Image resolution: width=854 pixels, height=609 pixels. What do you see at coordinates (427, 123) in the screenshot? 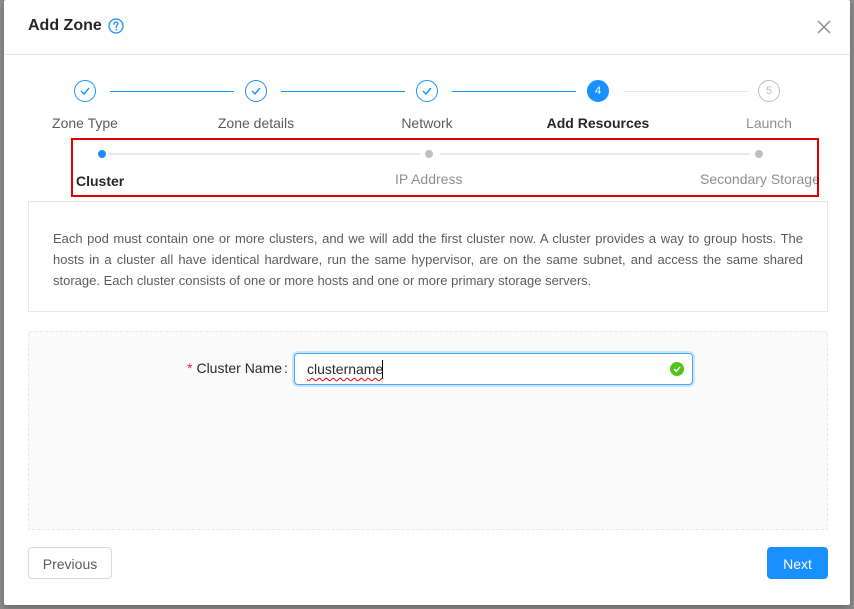
I see `step-label-network: Network` at bounding box center [427, 123].